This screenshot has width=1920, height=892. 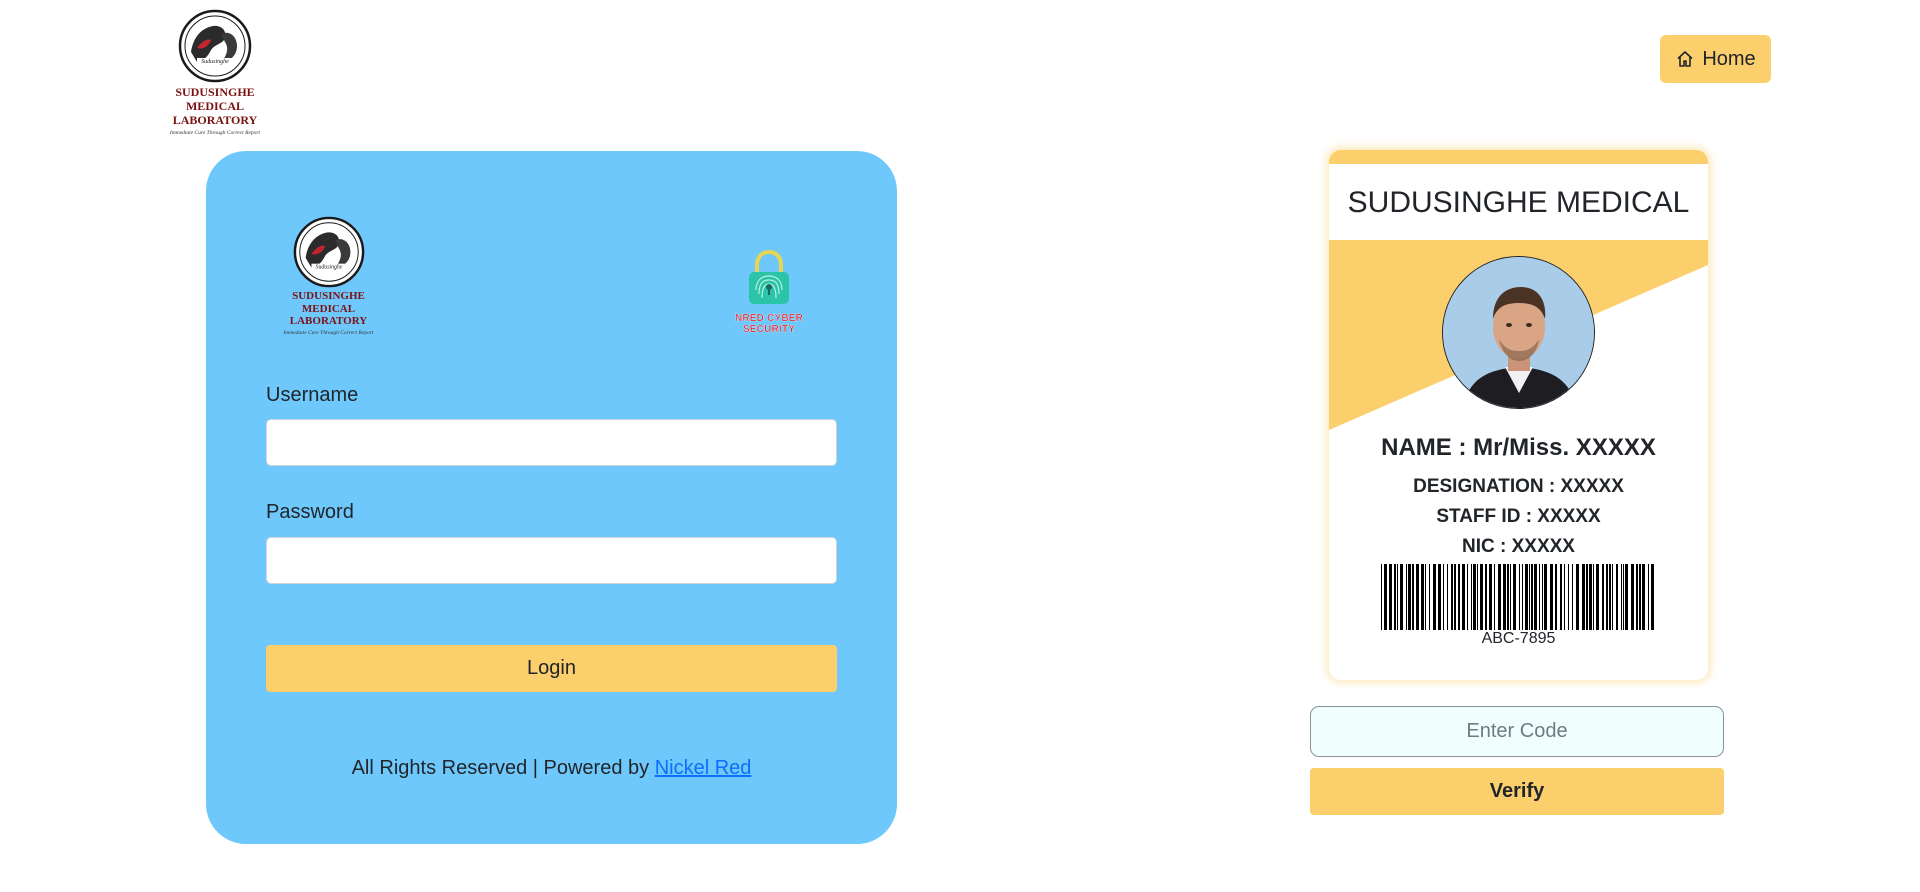 What do you see at coordinates (769, 324) in the screenshot?
I see `cyber-security-text: NRED CYBER SECURITY` at bounding box center [769, 324].